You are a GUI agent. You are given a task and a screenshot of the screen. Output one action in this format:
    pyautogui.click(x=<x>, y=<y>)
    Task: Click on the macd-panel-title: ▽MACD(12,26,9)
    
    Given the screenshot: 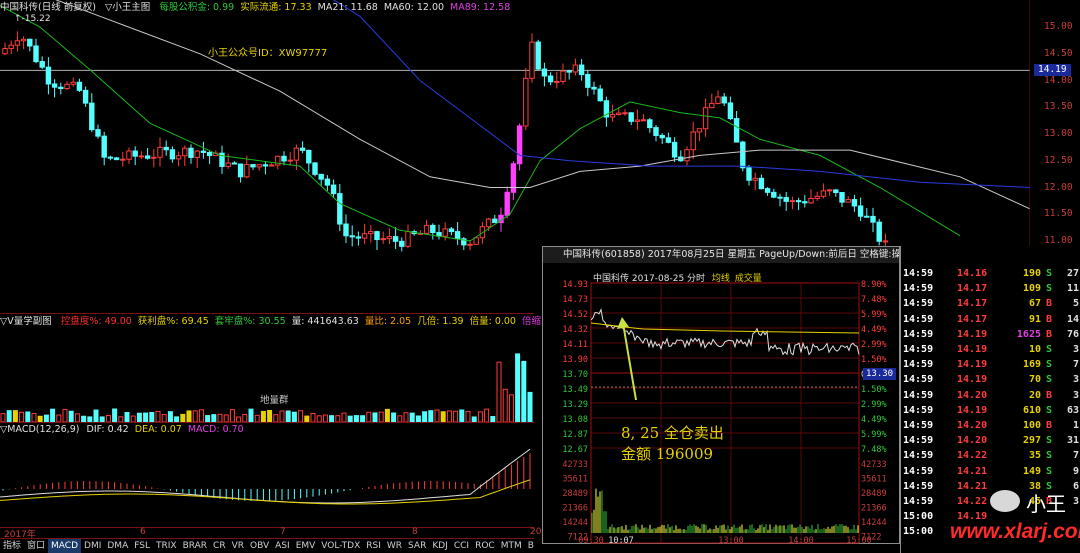 What is the action you would take?
    pyautogui.click(x=39, y=429)
    